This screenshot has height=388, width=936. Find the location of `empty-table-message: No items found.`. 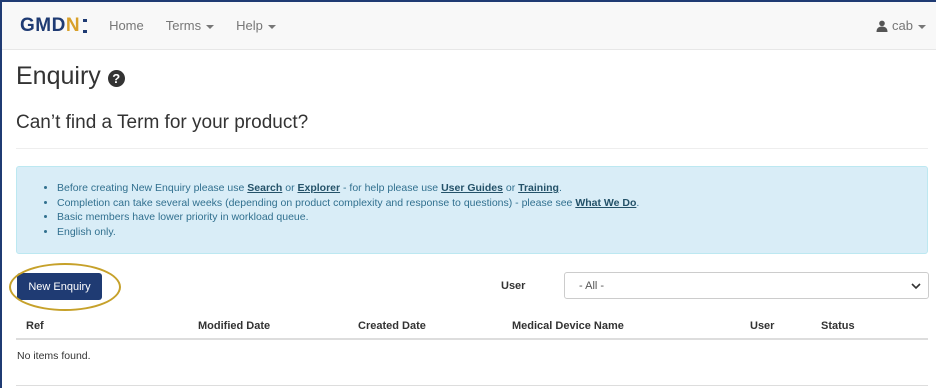

empty-table-message: No items found. is located at coordinates (54, 356).